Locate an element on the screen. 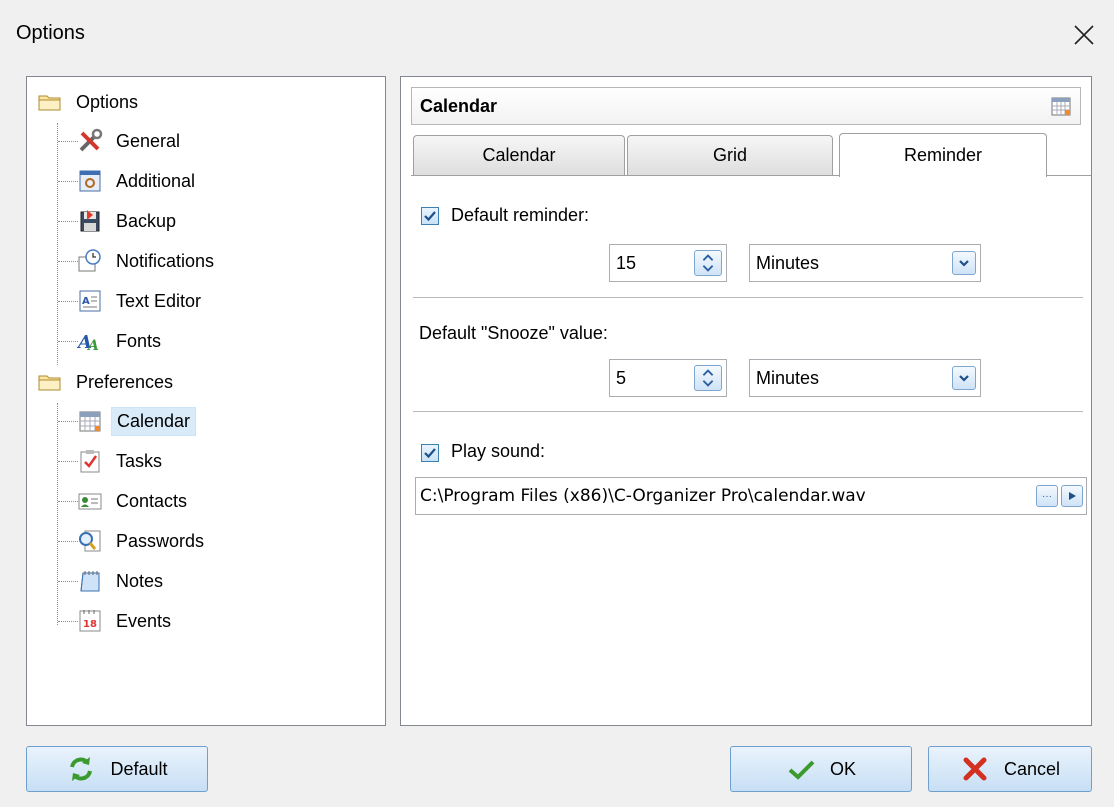 This screenshot has width=1114, height=807. tree-item-additional: Additional is located at coordinates (138, 181).